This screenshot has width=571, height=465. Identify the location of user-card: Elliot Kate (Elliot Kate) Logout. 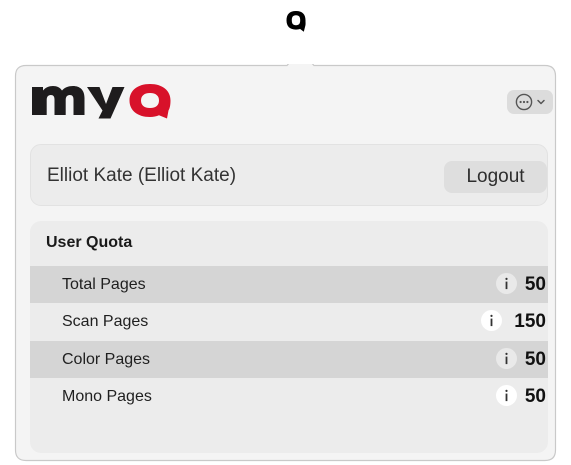
(289, 175).